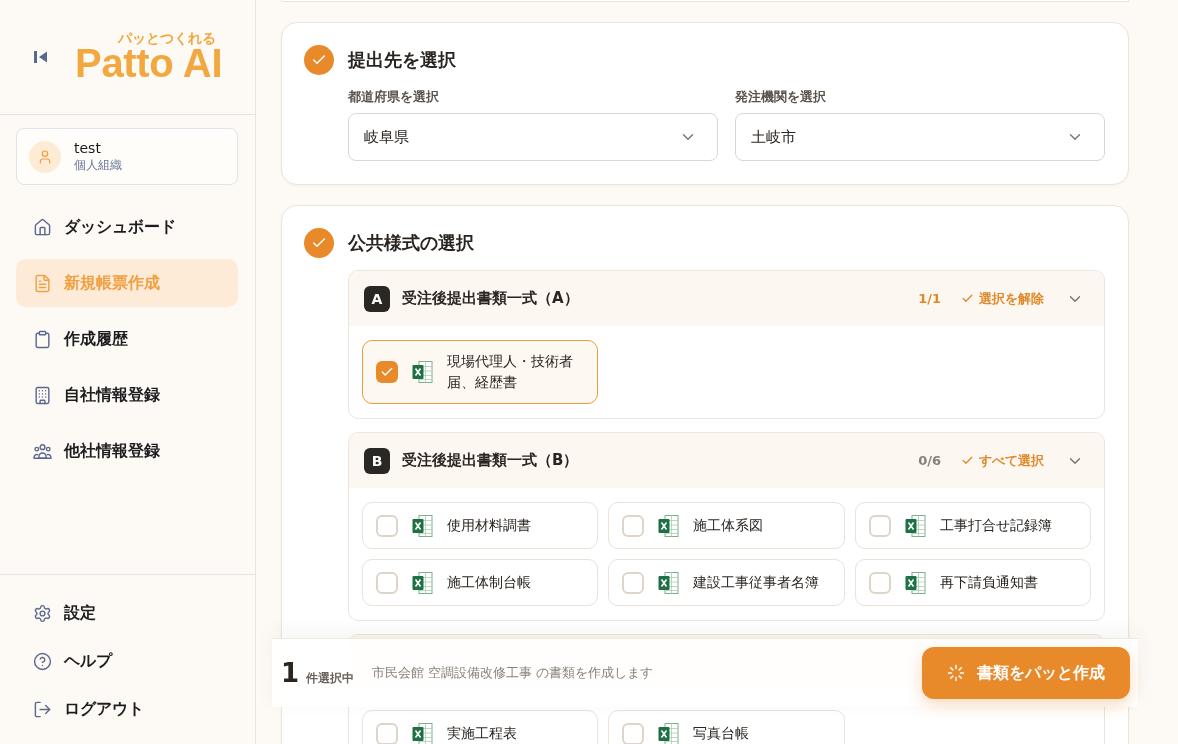 This screenshot has height=744, width=1178. I want to click on field-label: 発注機関を選択, so click(781, 97).